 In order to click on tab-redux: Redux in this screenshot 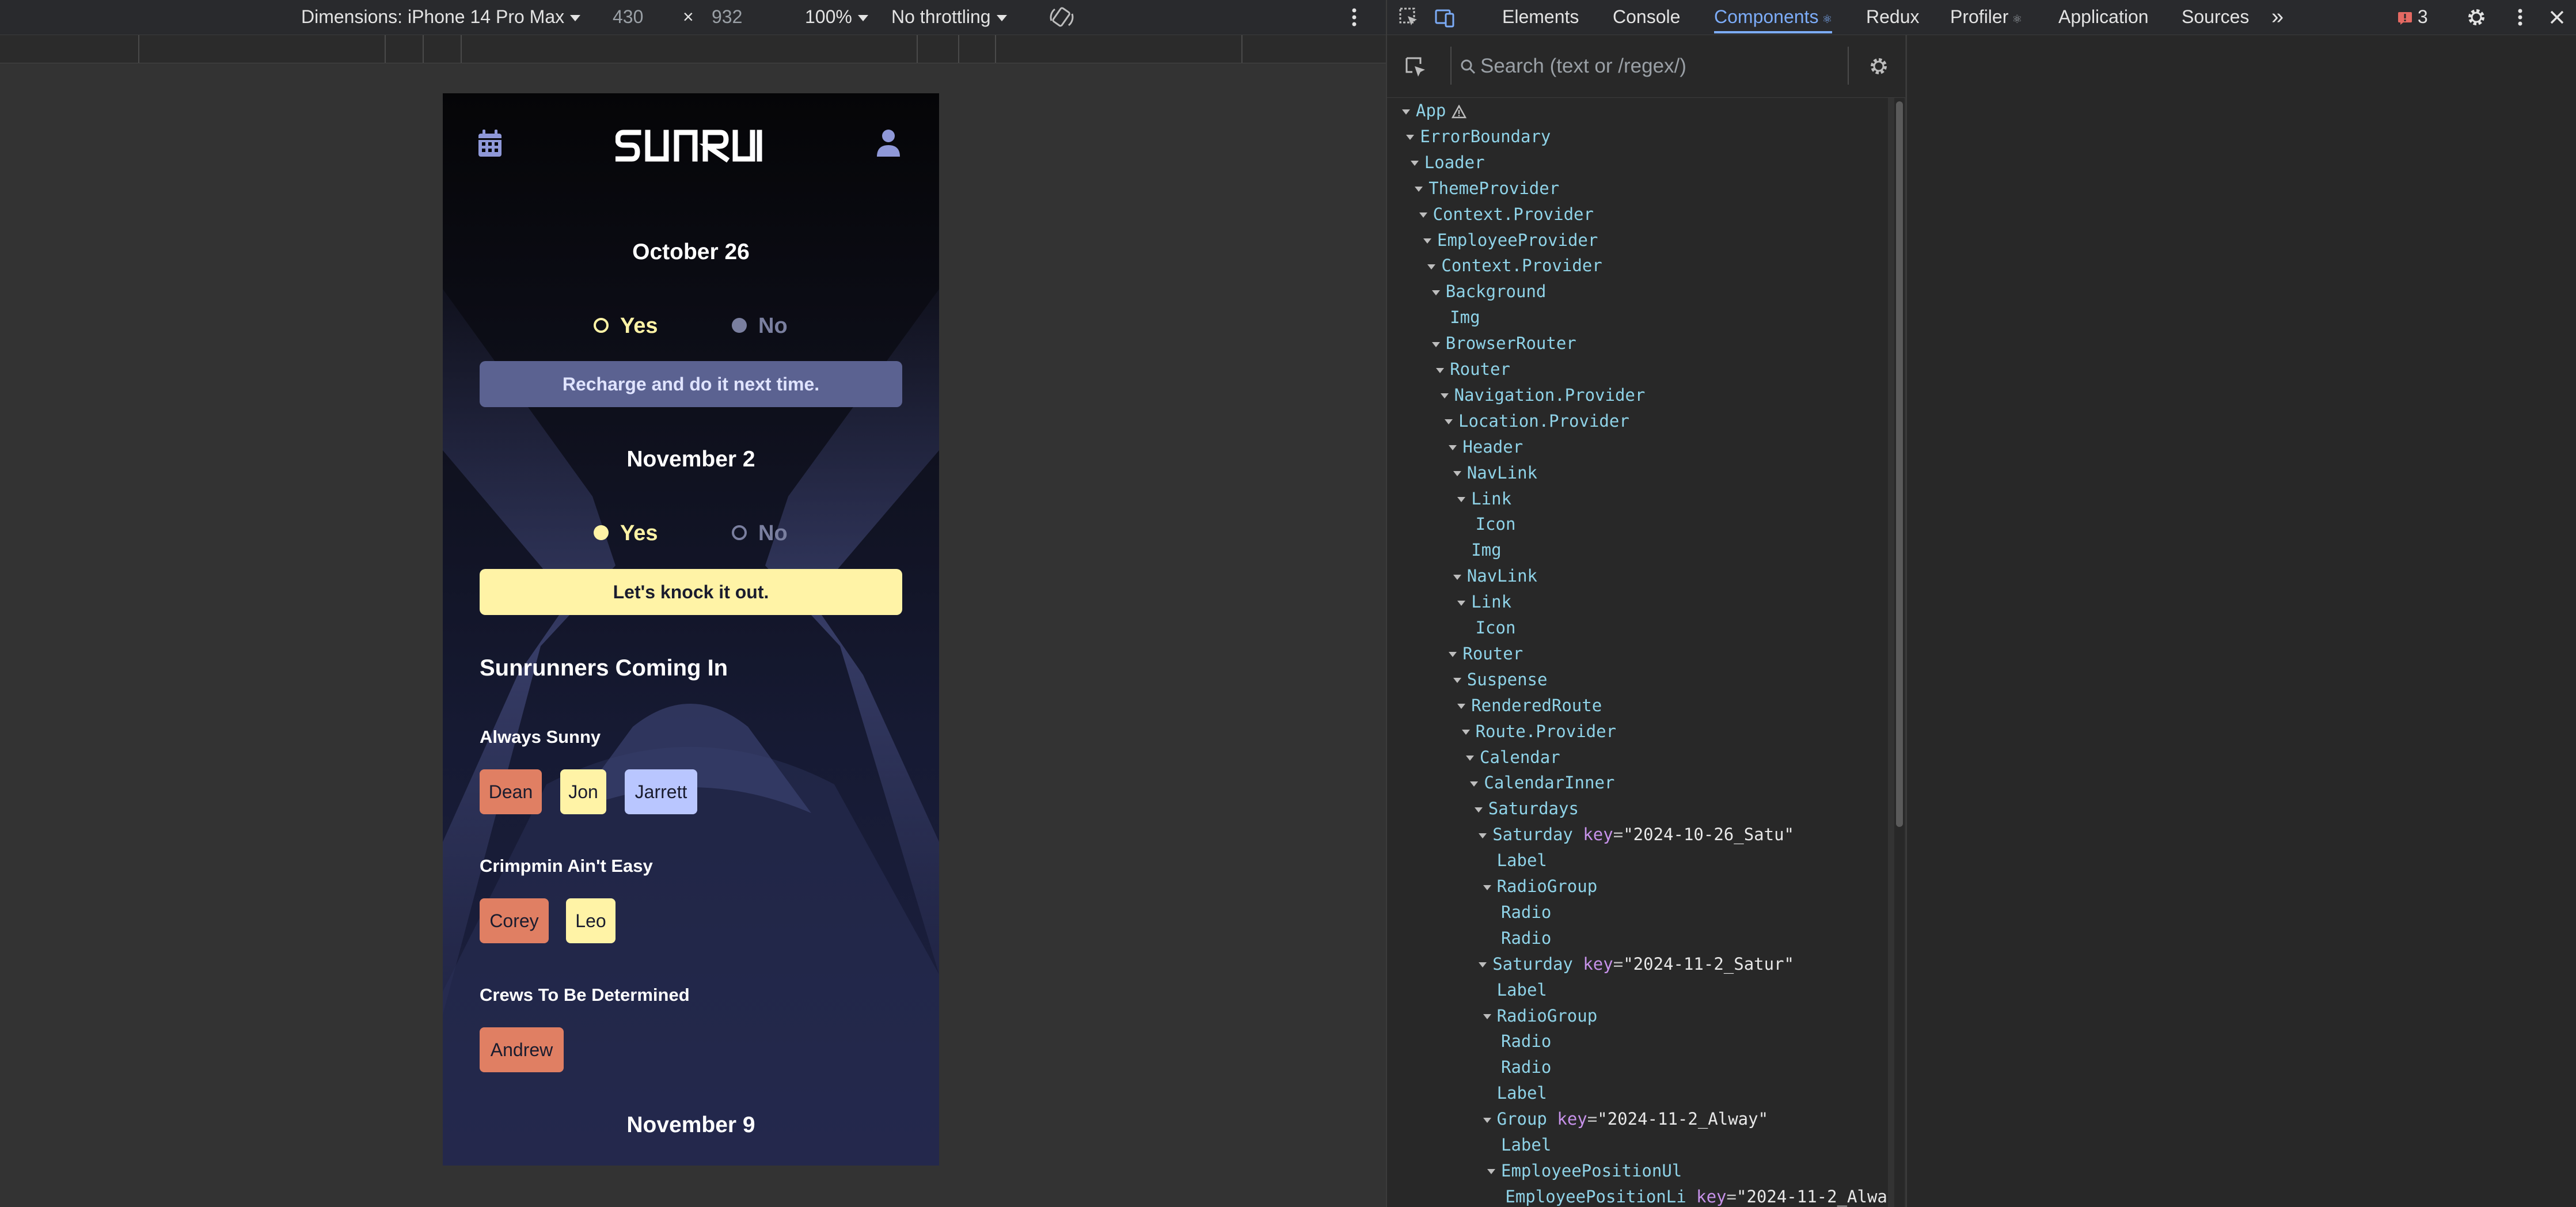, I will do `click(1893, 16)`.